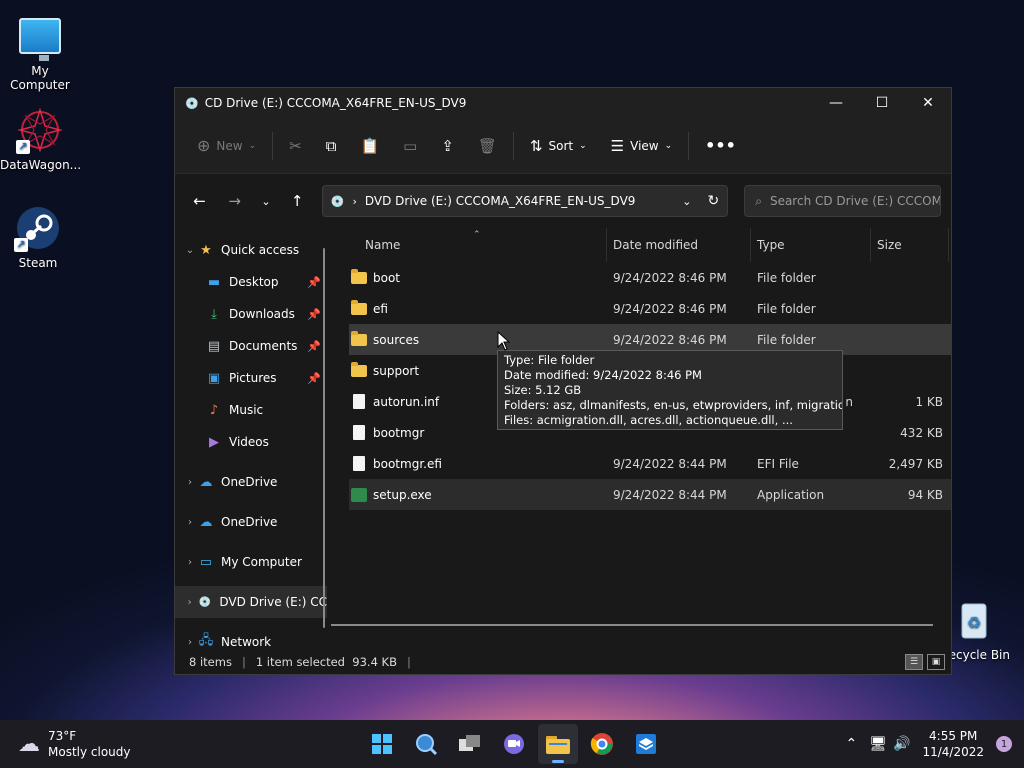 This screenshot has width=1024, height=768. What do you see at coordinates (928, 103) in the screenshot?
I see `close-button: ✕` at bounding box center [928, 103].